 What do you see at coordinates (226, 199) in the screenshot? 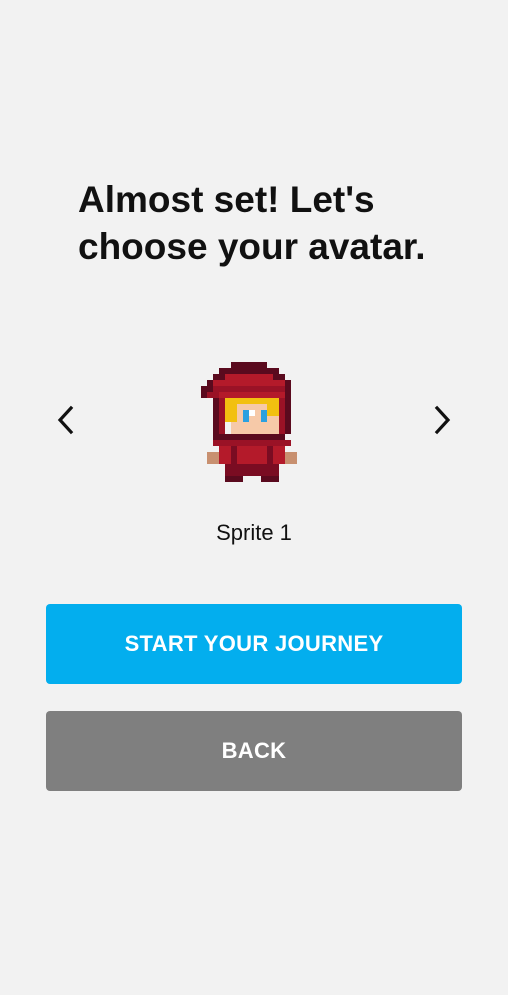
I see `page-title-line-1: Almost set! Let's` at bounding box center [226, 199].